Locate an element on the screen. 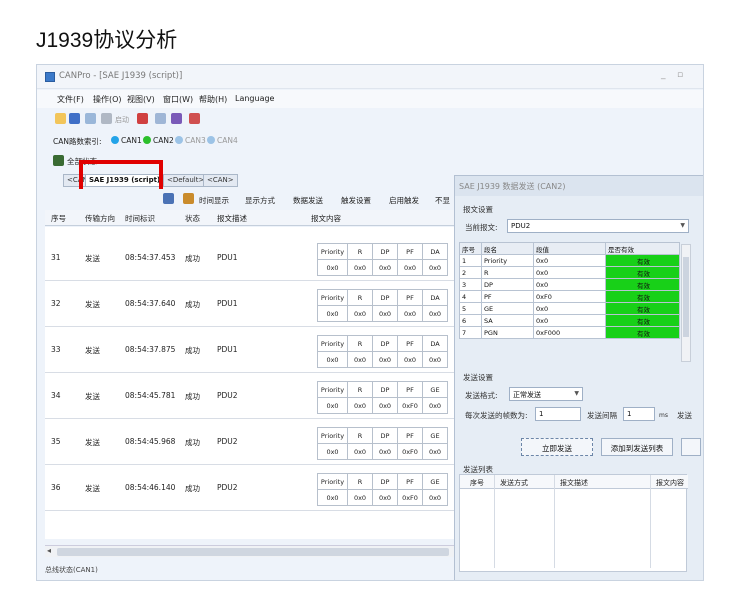  param-row: 1 Priority 0x0 有效 is located at coordinates (569, 260).